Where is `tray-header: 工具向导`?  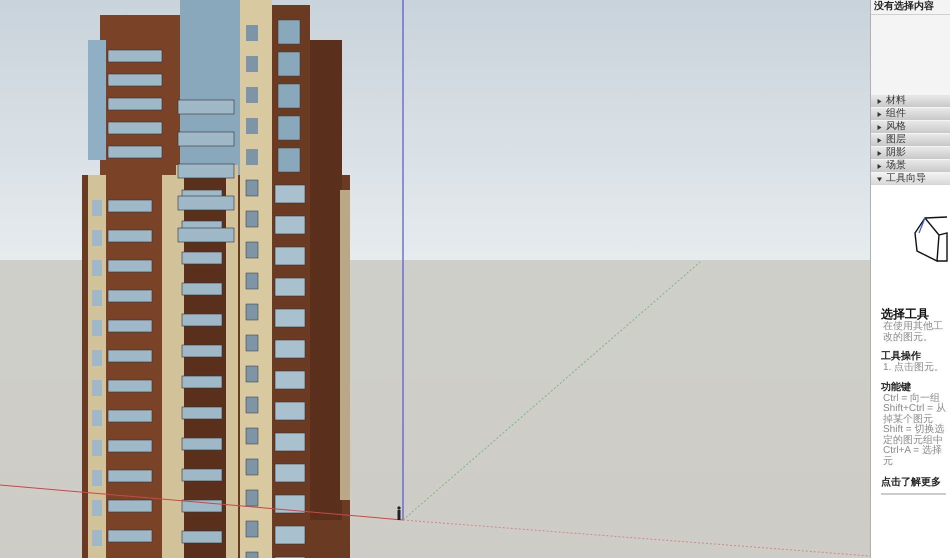
tray-header: 工具向导 is located at coordinates (910, 179).